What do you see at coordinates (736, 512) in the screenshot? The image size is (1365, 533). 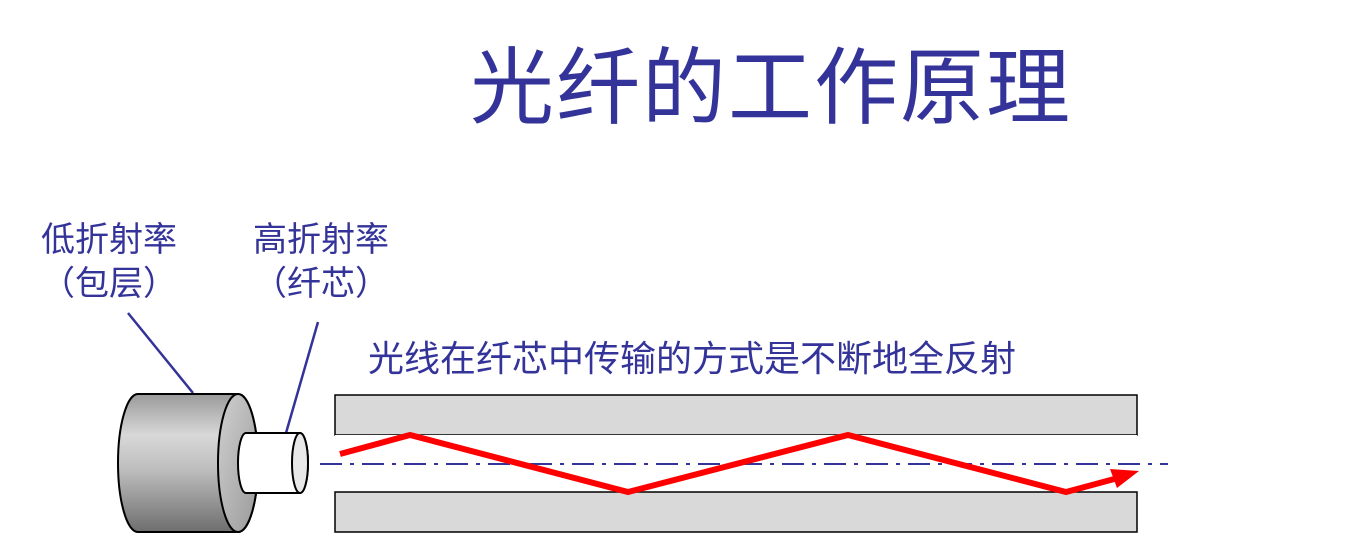 I see `lower-cladding-band` at bounding box center [736, 512].